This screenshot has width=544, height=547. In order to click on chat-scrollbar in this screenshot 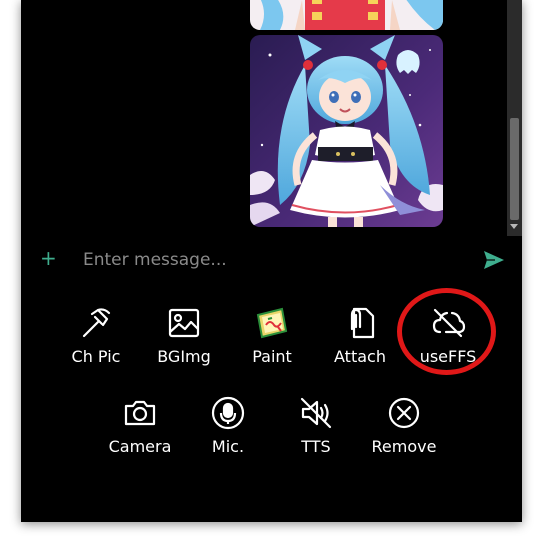, I will do `click(514, 118)`.